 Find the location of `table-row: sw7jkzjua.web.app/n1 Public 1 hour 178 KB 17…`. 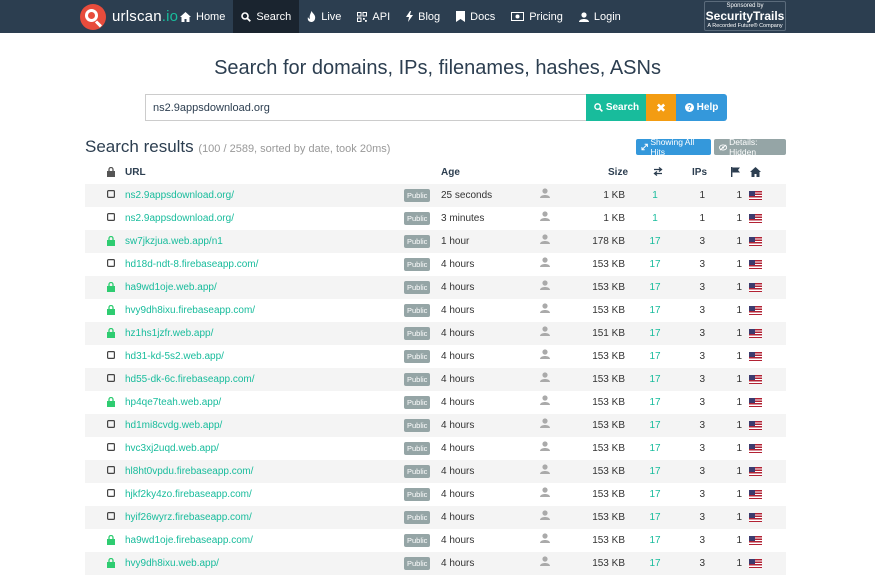

table-row: sw7jkzjua.web.app/n1 Public 1 hour 178 KB 17… is located at coordinates (435, 241).